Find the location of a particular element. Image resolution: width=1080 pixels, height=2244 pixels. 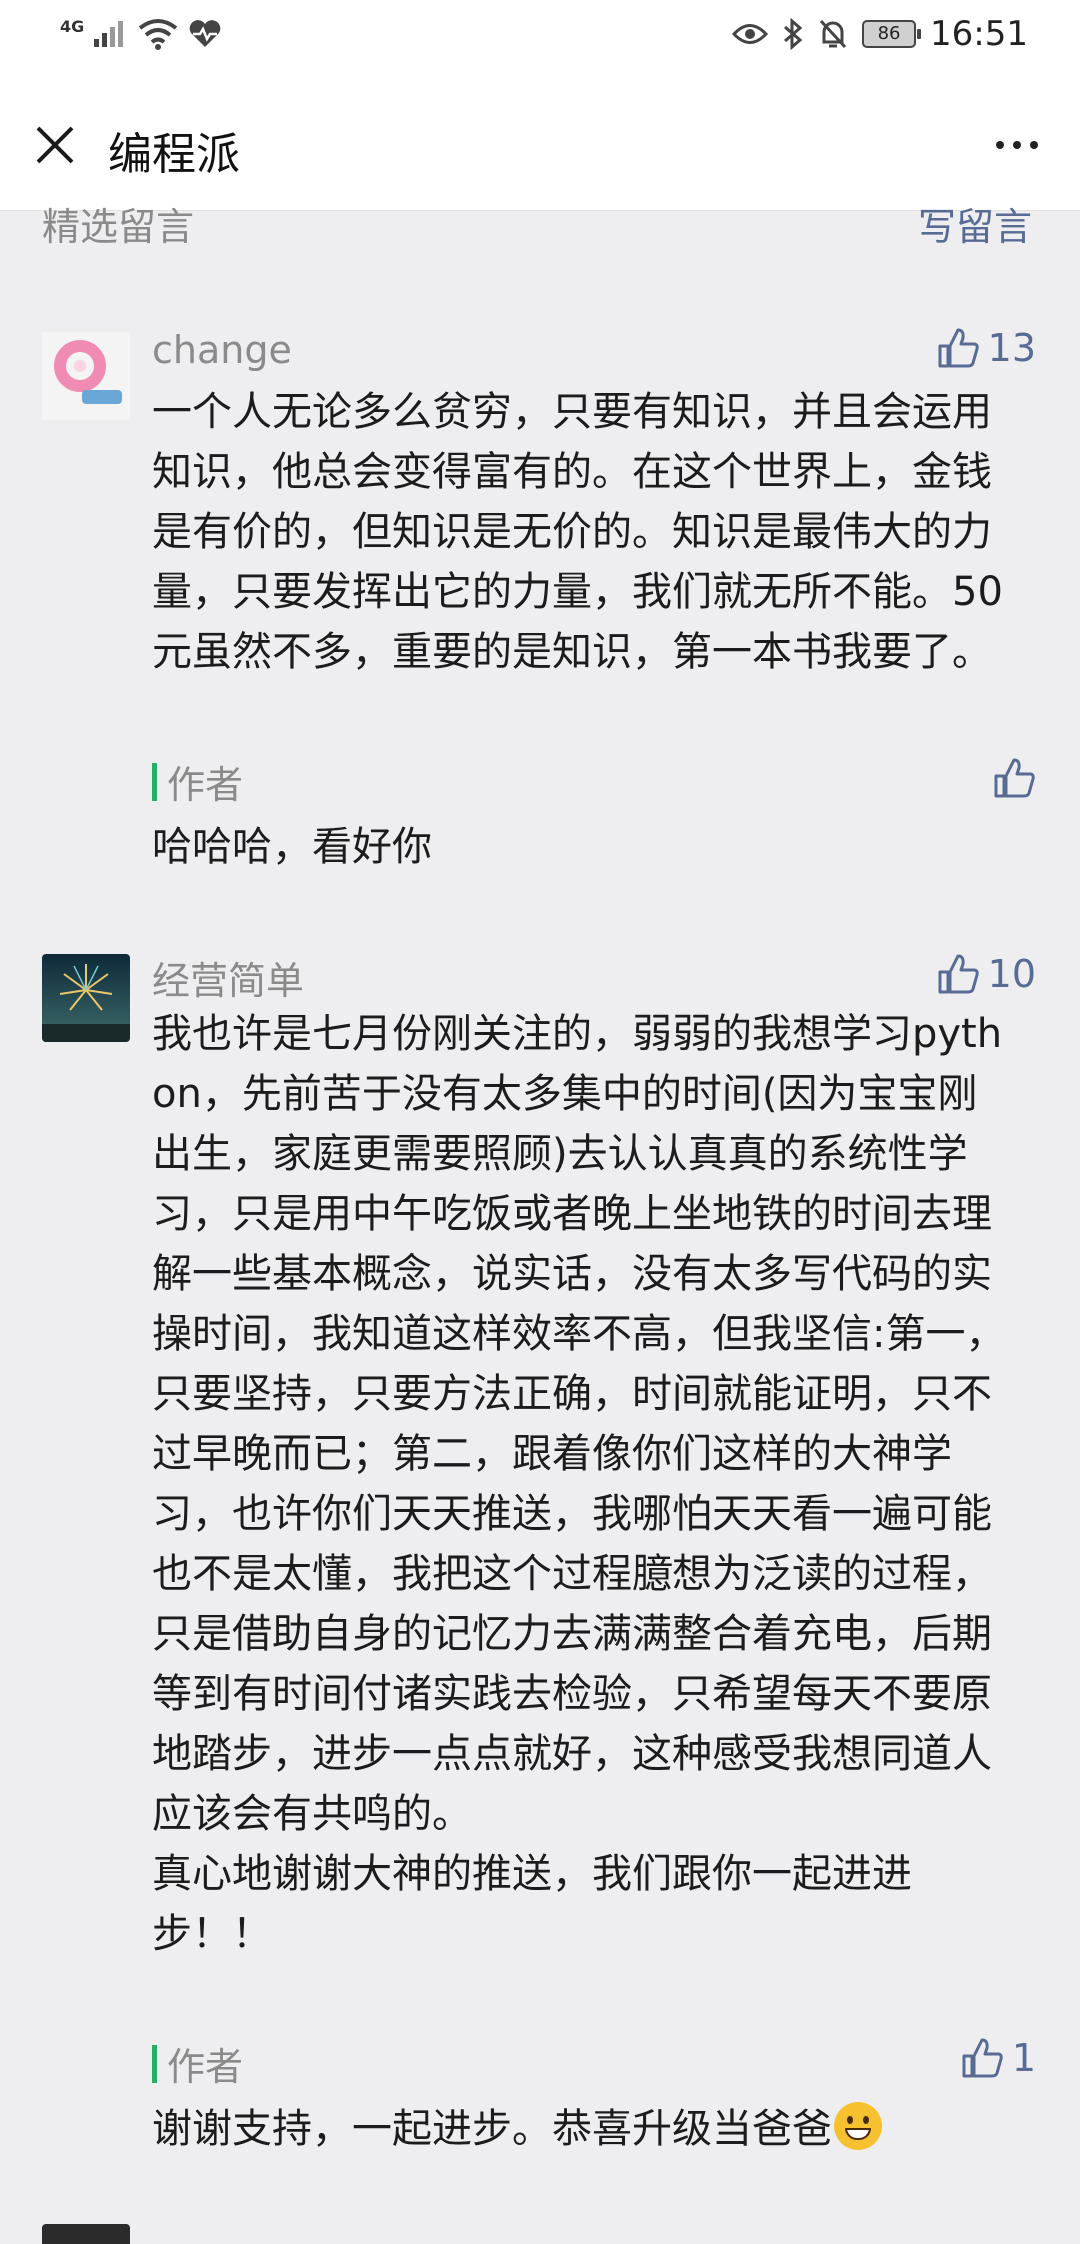

more-options-button is located at coordinates (1017, 145).